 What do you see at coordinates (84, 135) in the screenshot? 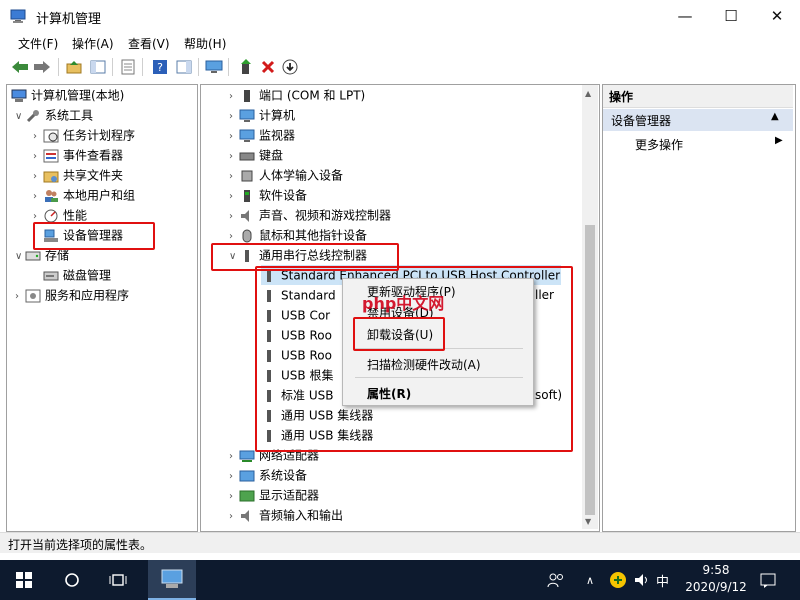
I see `tree-item-task-scheduler: › 任务计划程序` at bounding box center [84, 135].